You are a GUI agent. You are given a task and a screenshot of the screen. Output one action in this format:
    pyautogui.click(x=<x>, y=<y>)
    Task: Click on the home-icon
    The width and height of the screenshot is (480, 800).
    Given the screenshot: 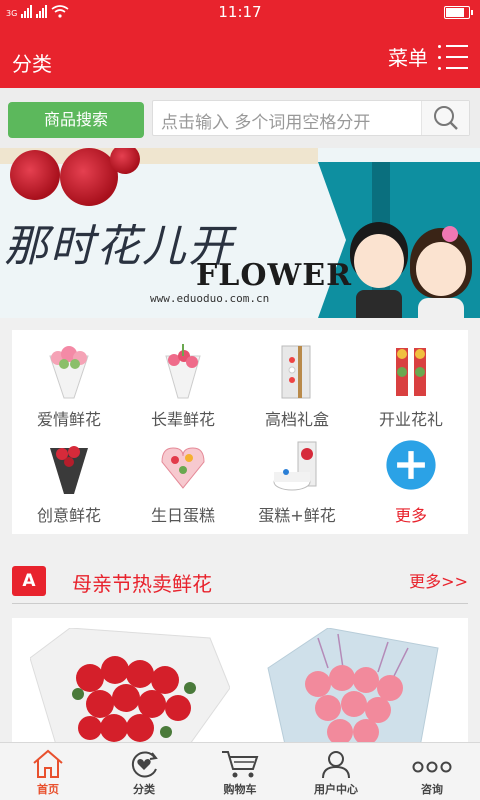 What is the action you would take?
    pyautogui.click(x=48, y=763)
    